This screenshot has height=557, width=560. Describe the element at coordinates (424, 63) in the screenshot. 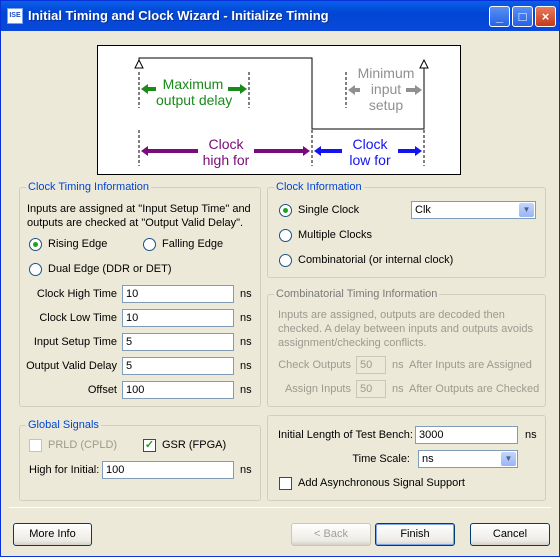

I see `rising-edge-arrow-right` at that location.